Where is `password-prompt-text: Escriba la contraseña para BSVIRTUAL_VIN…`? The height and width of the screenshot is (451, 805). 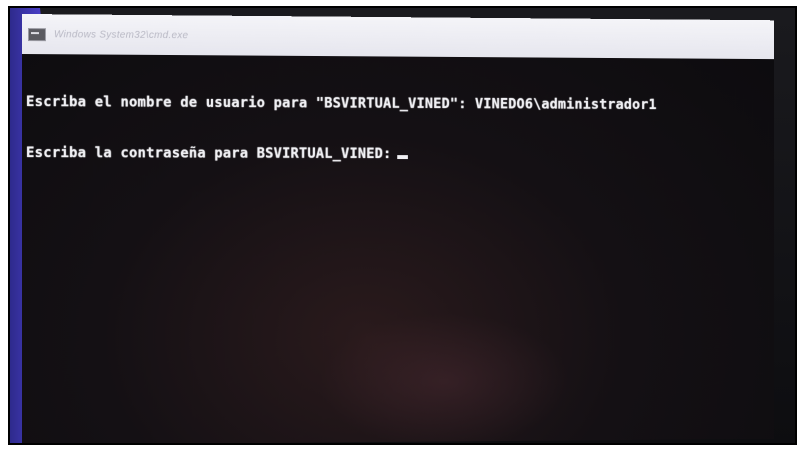 password-prompt-text: Escriba la contraseña para BSVIRTUAL_VIN… is located at coordinates (208, 153).